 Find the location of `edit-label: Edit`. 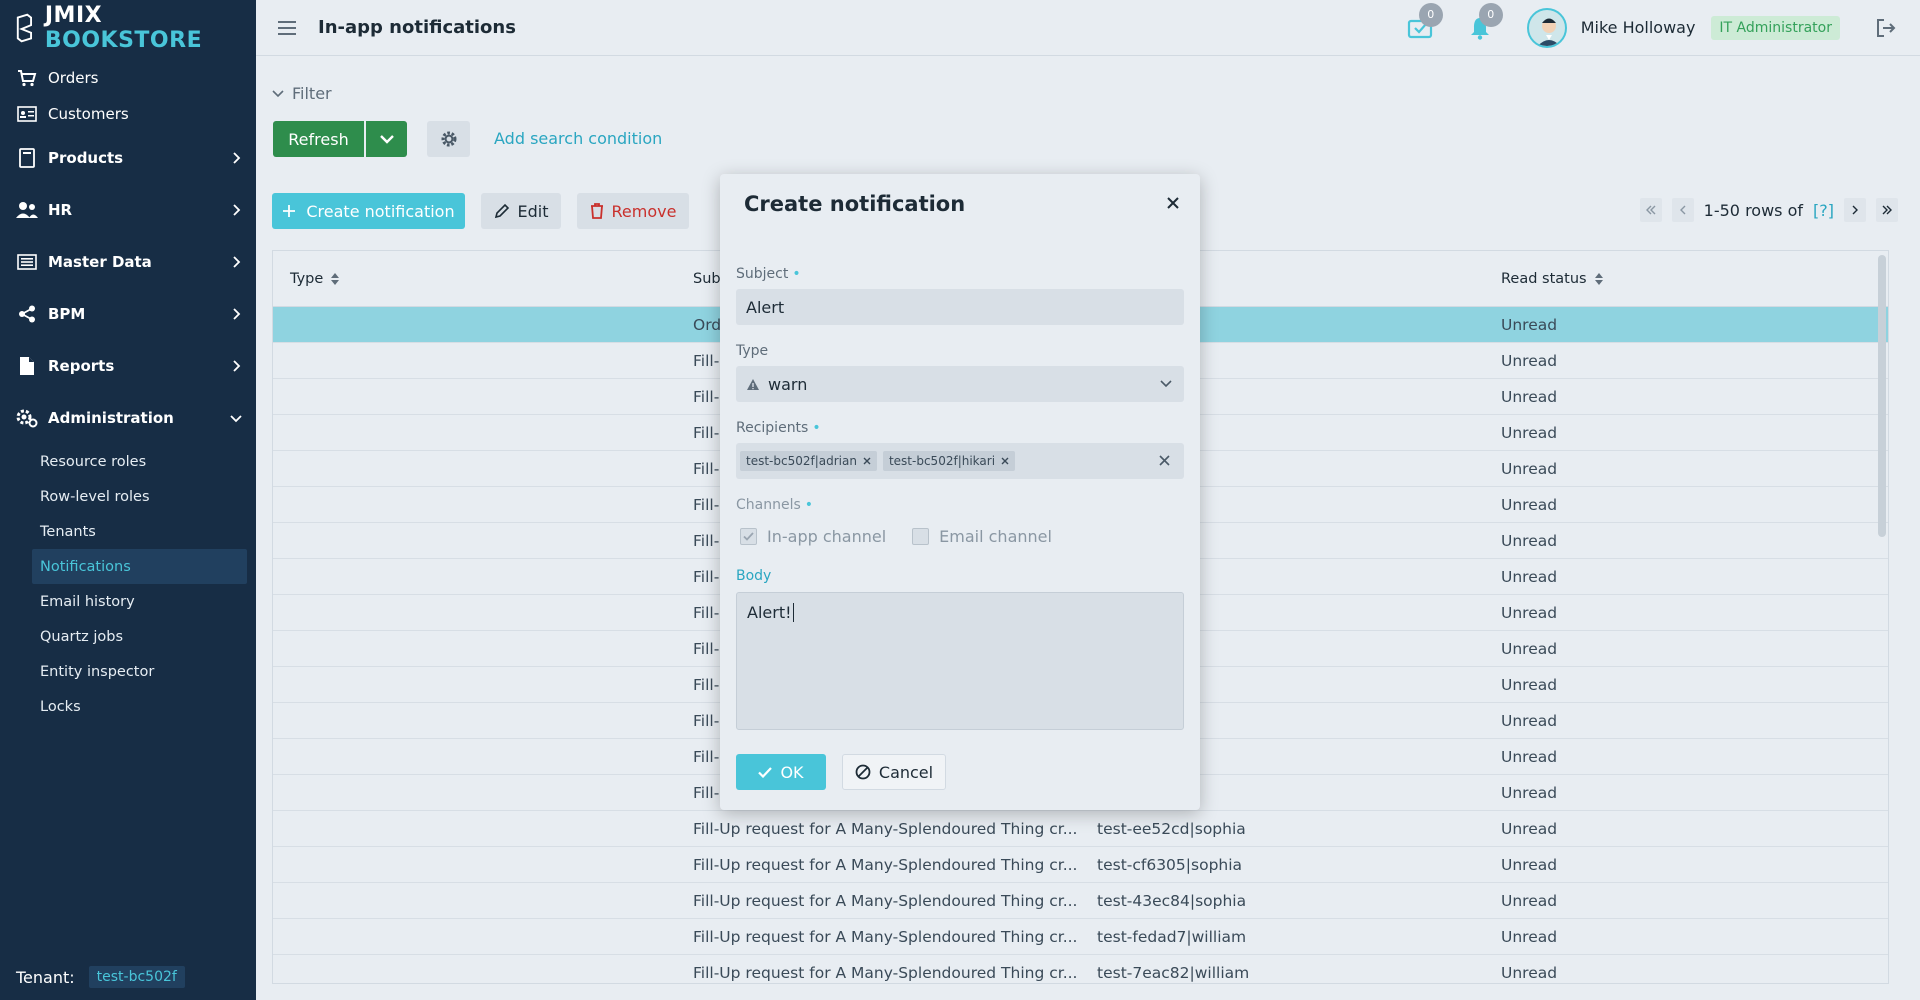

edit-label: Edit is located at coordinates (533, 211).